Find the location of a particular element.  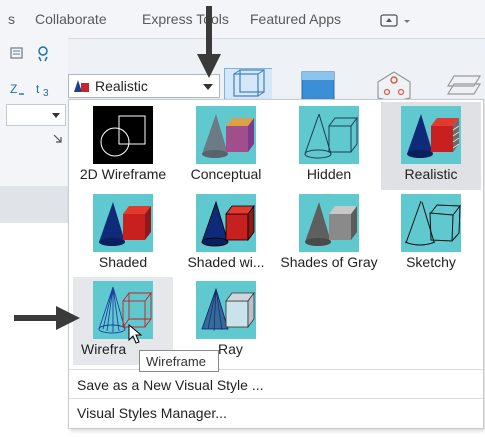

wireframe-thumb-icon is located at coordinates (123, 310).